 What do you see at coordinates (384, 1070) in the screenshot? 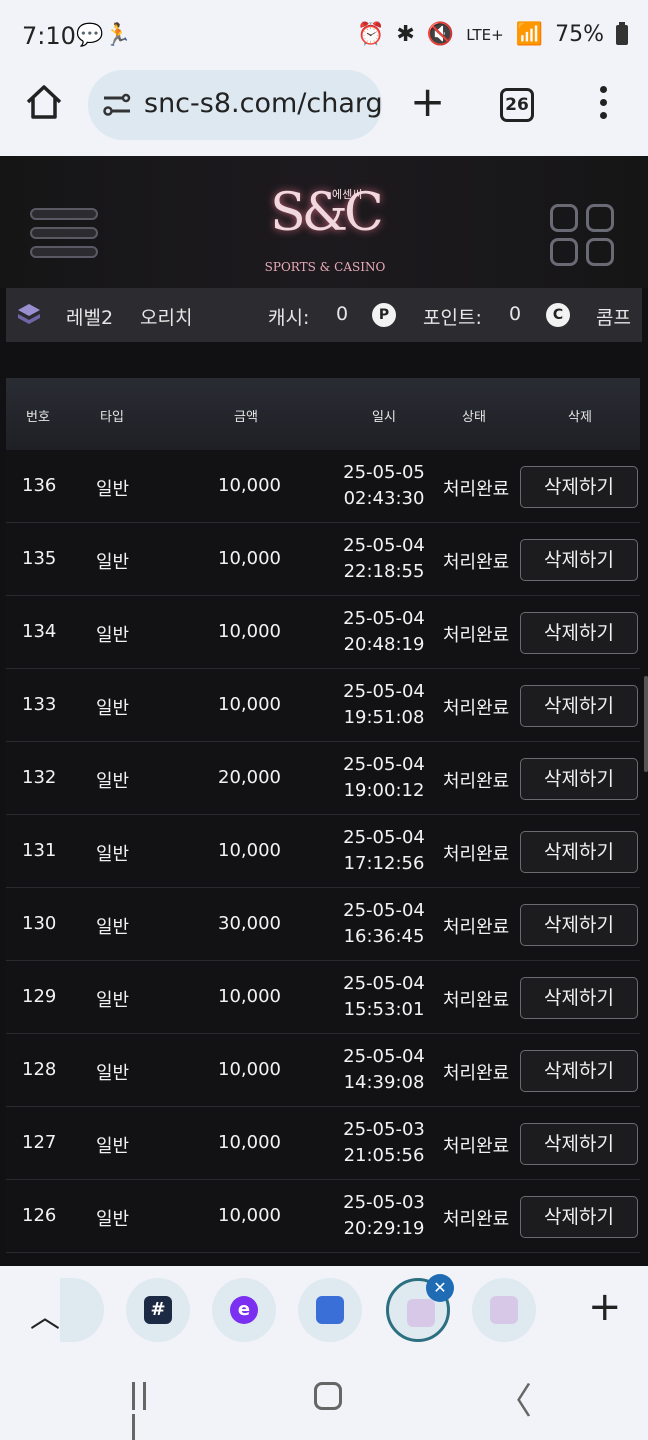
I see `cell-datetime: 25-05-04 14:39:08` at bounding box center [384, 1070].